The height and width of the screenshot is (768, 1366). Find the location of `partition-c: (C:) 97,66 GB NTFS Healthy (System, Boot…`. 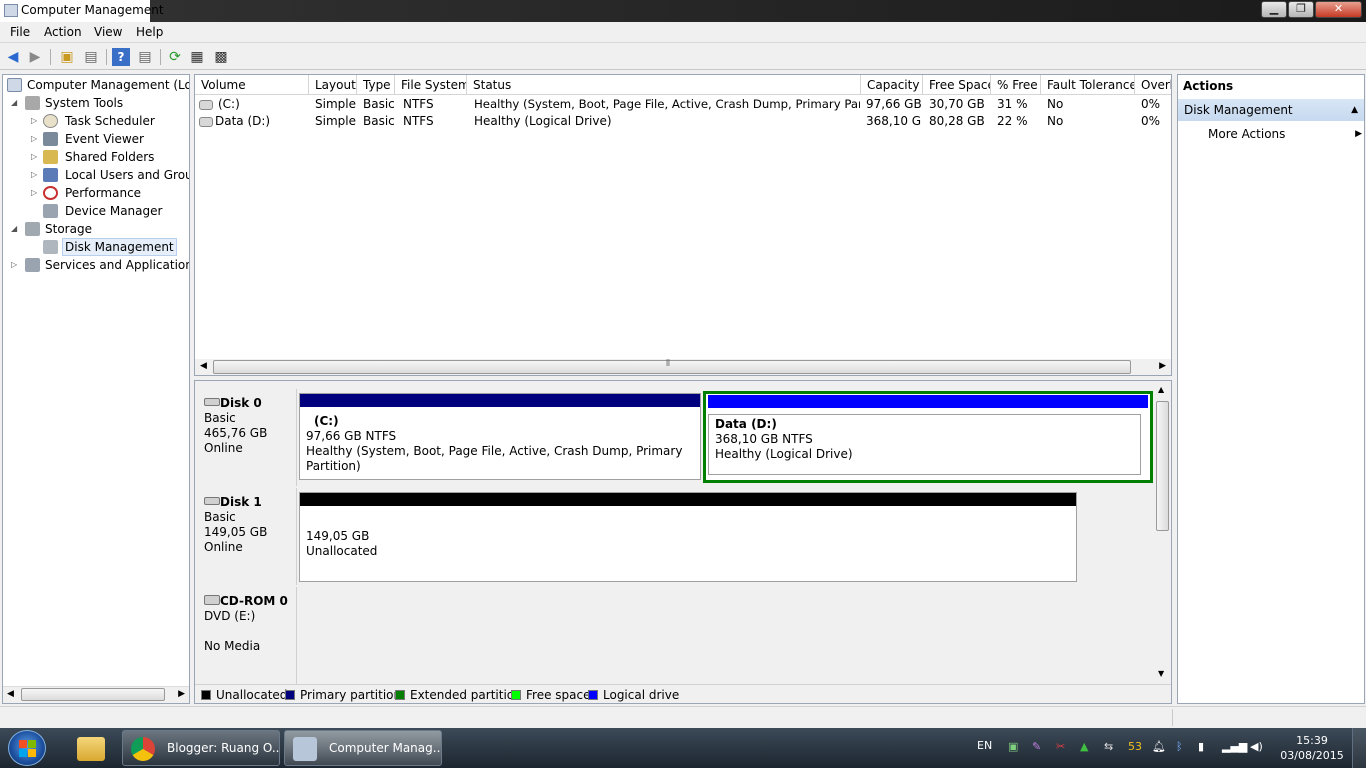

partition-c: (C:) 97,66 GB NTFS Healthy (System, Boot… is located at coordinates (500, 436).